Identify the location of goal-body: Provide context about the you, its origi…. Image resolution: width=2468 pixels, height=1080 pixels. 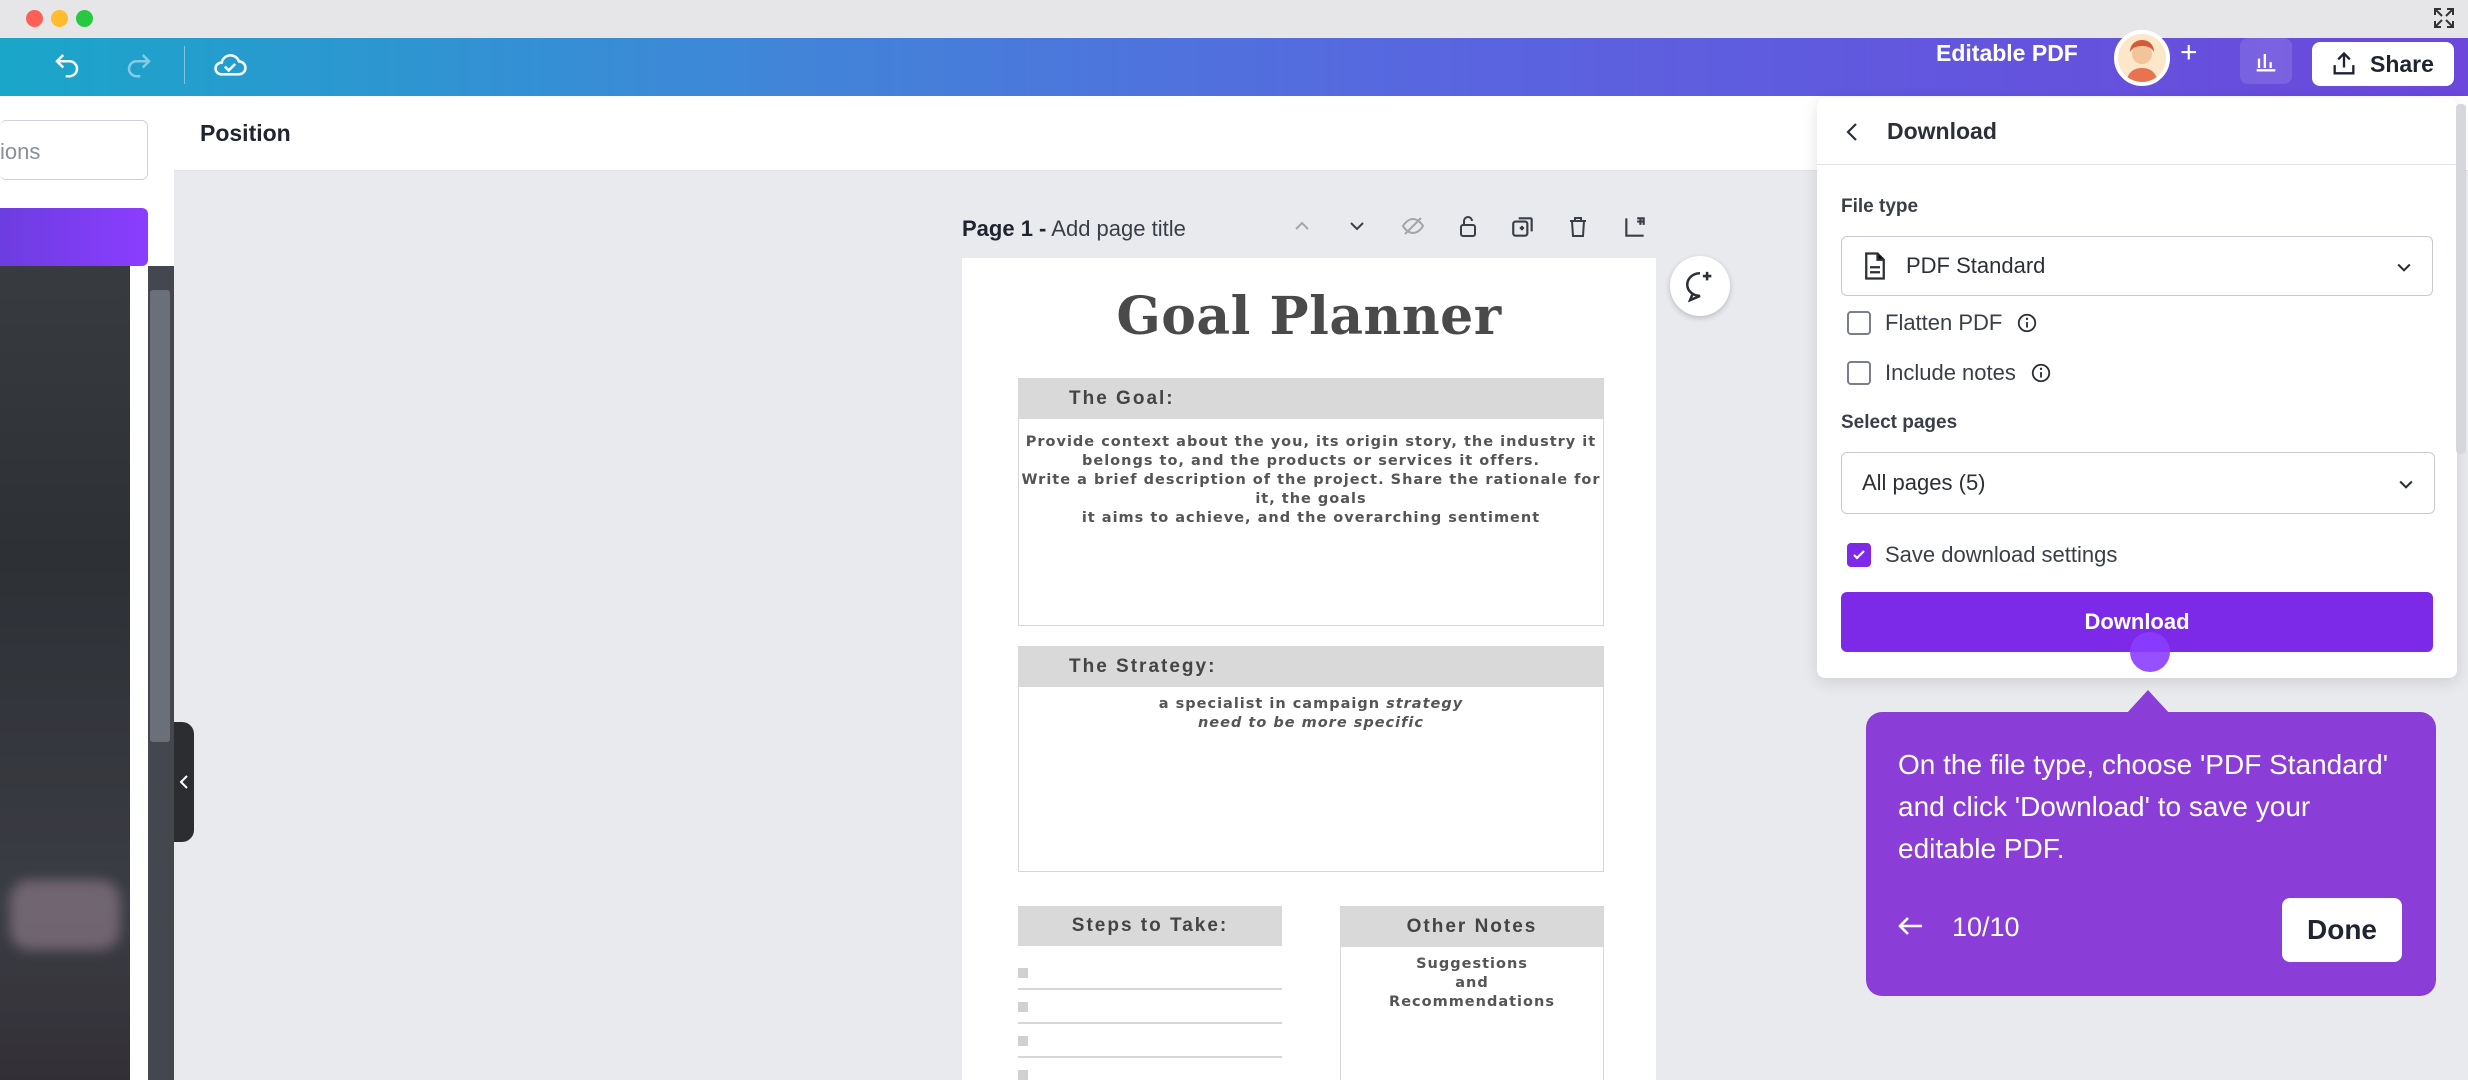
(1311, 473).